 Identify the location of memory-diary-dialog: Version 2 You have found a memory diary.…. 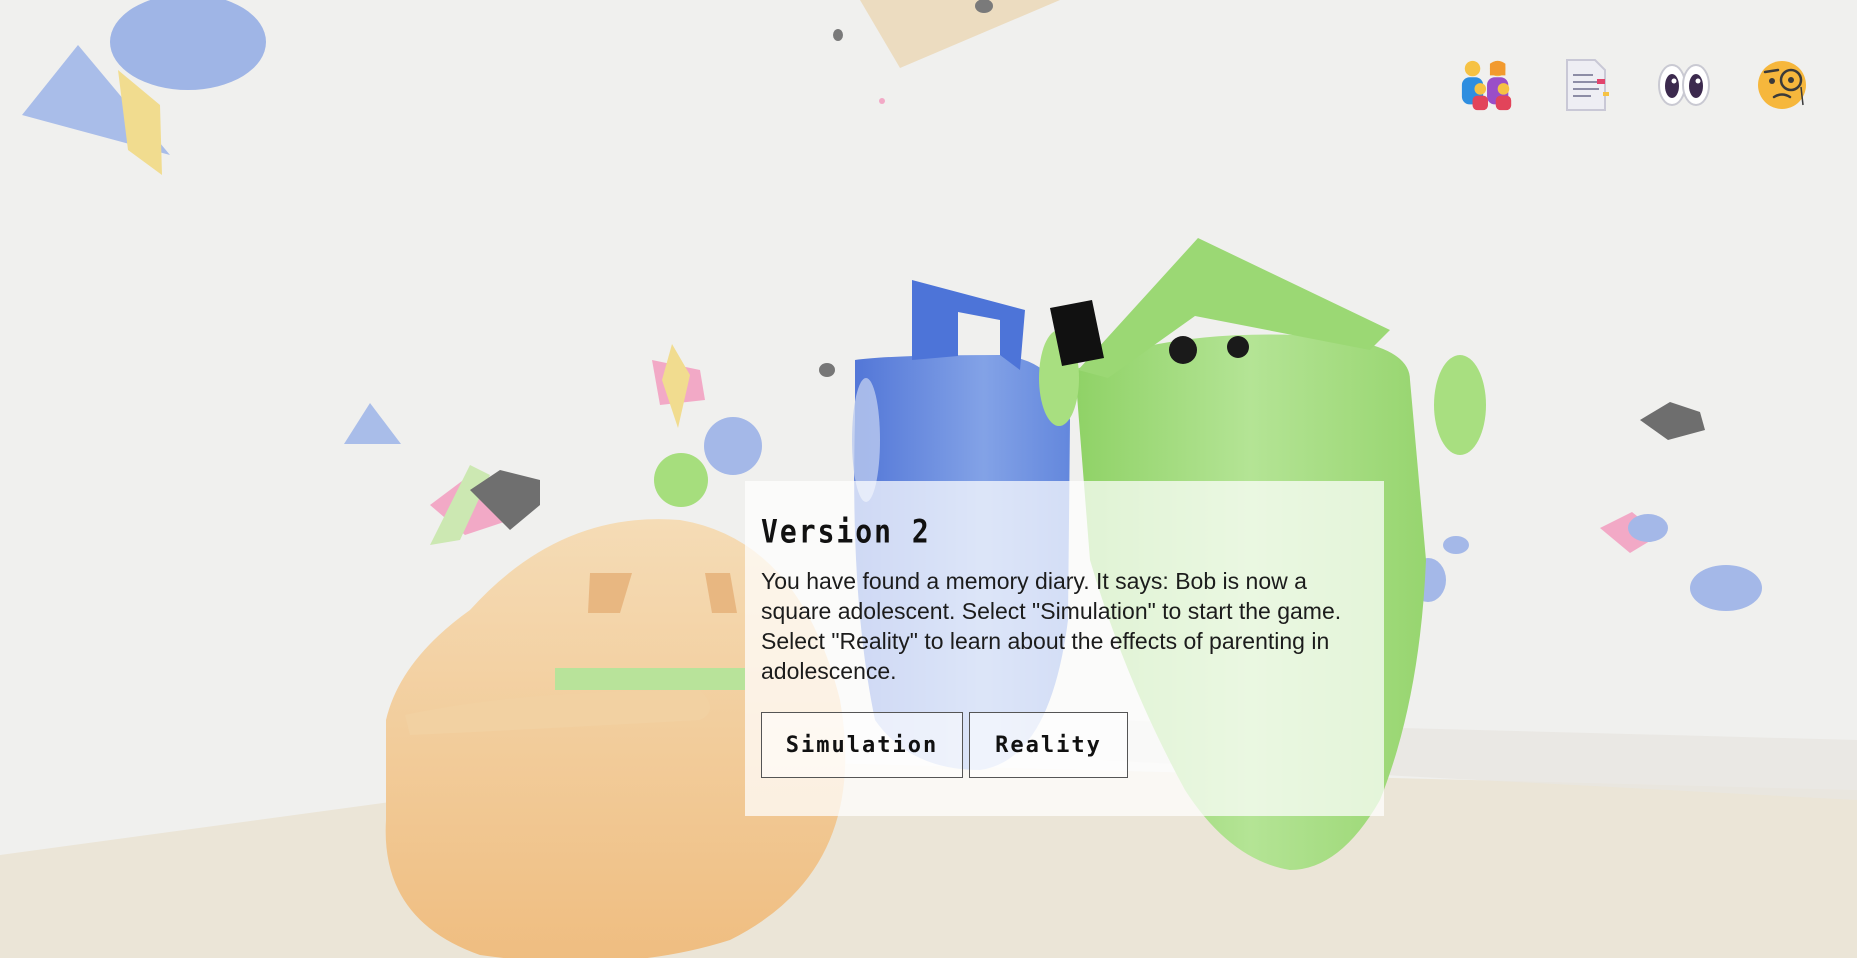
(1064, 648).